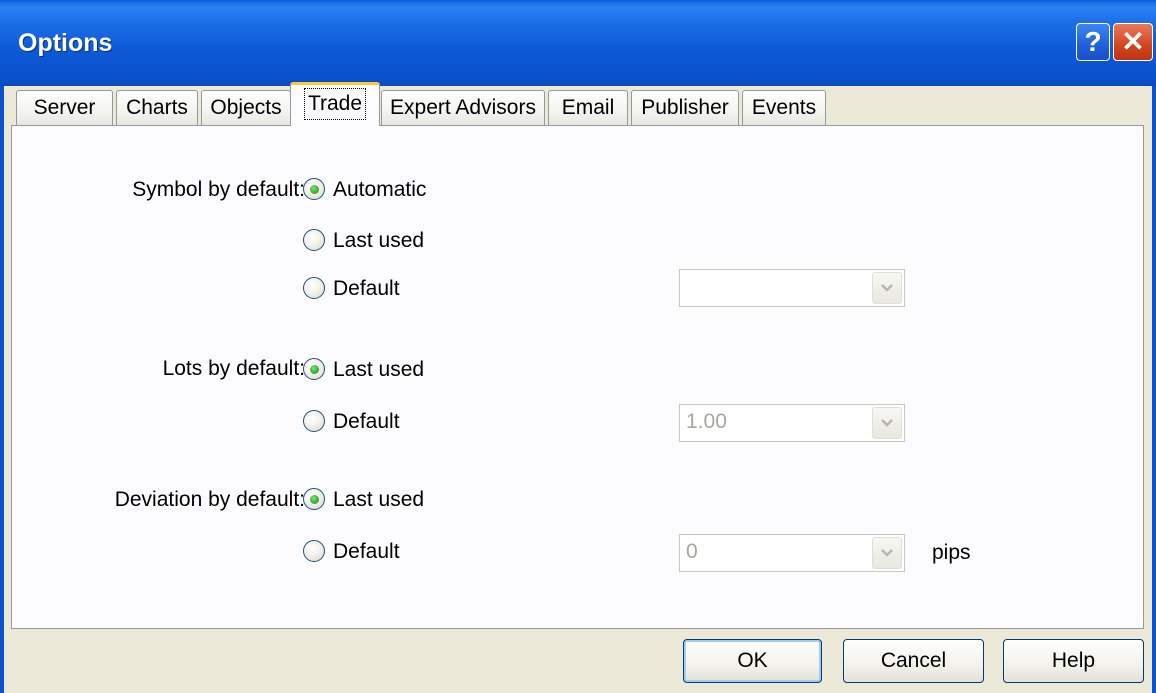  What do you see at coordinates (792, 288) in the screenshot?
I see `symbol-default-combo` at bounding box center [792, 288].